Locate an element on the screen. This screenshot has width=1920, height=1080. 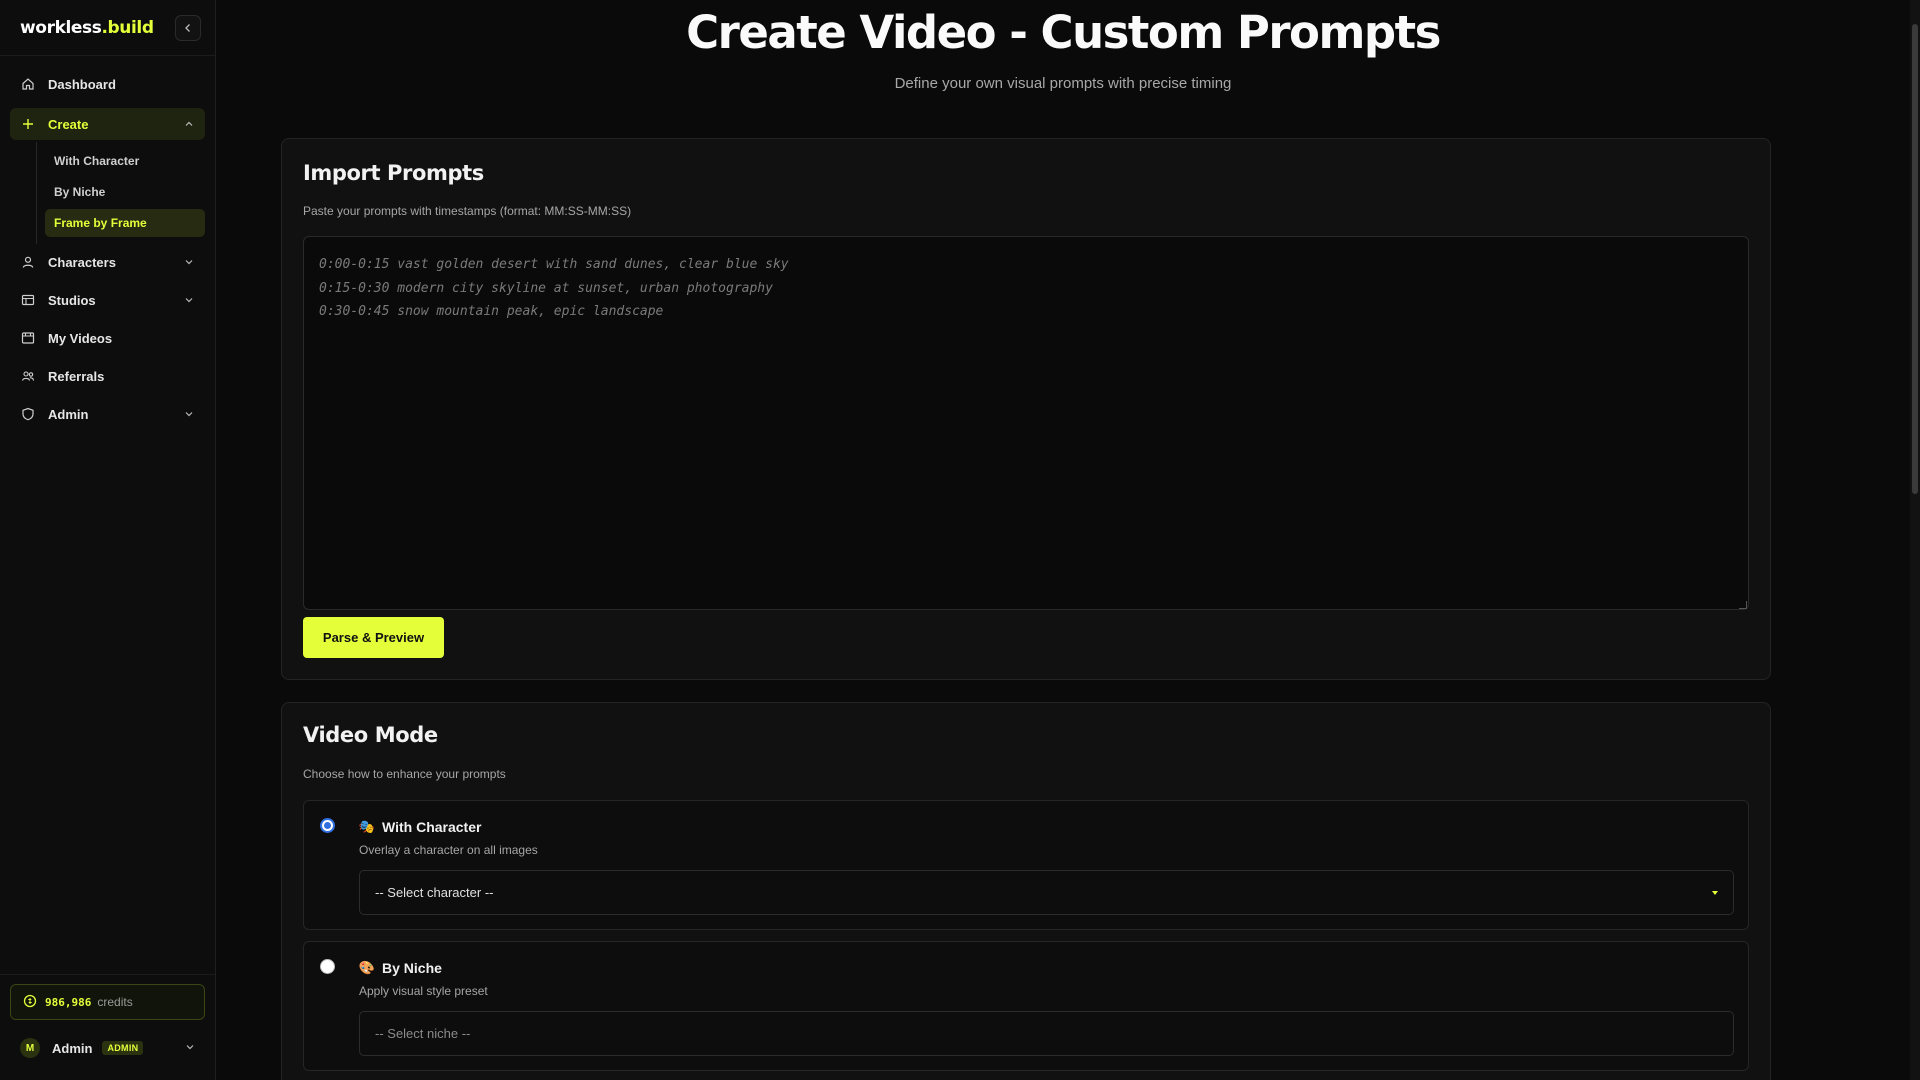
sidebar-item-label: Create is located at coordinates (68, 124).